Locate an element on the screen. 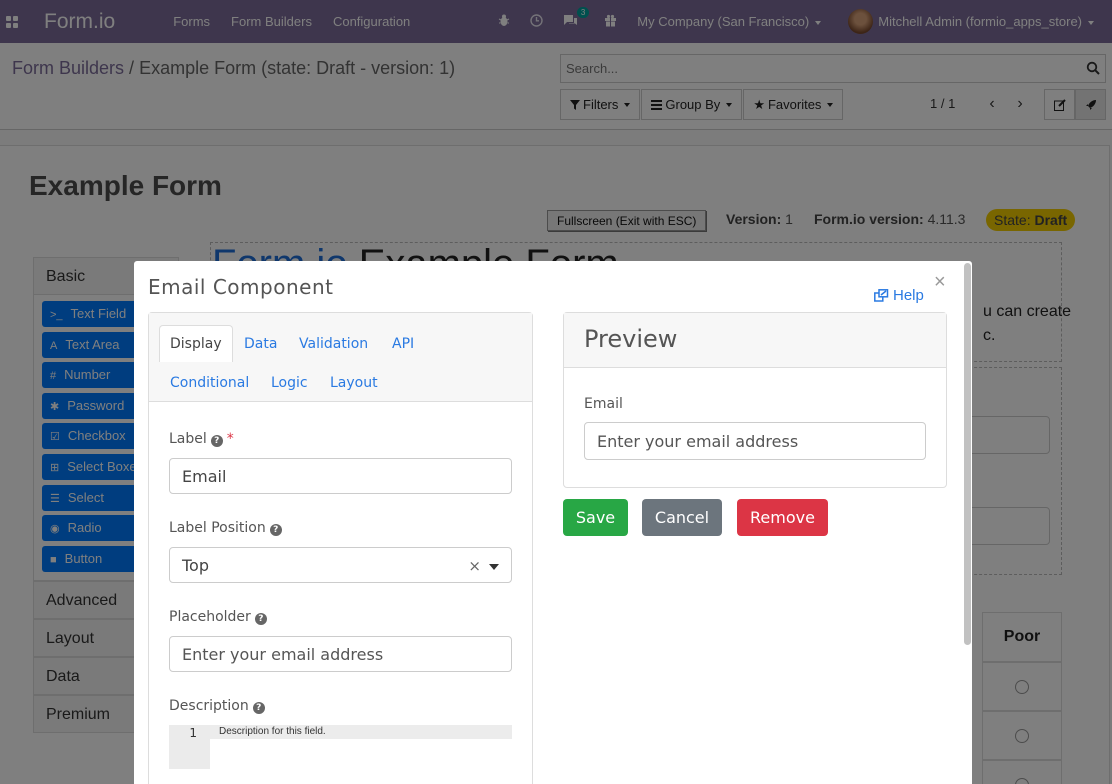 This screenshot has height=784, width=1112. label-text: Placeholder is located at coordinates (210, 617).